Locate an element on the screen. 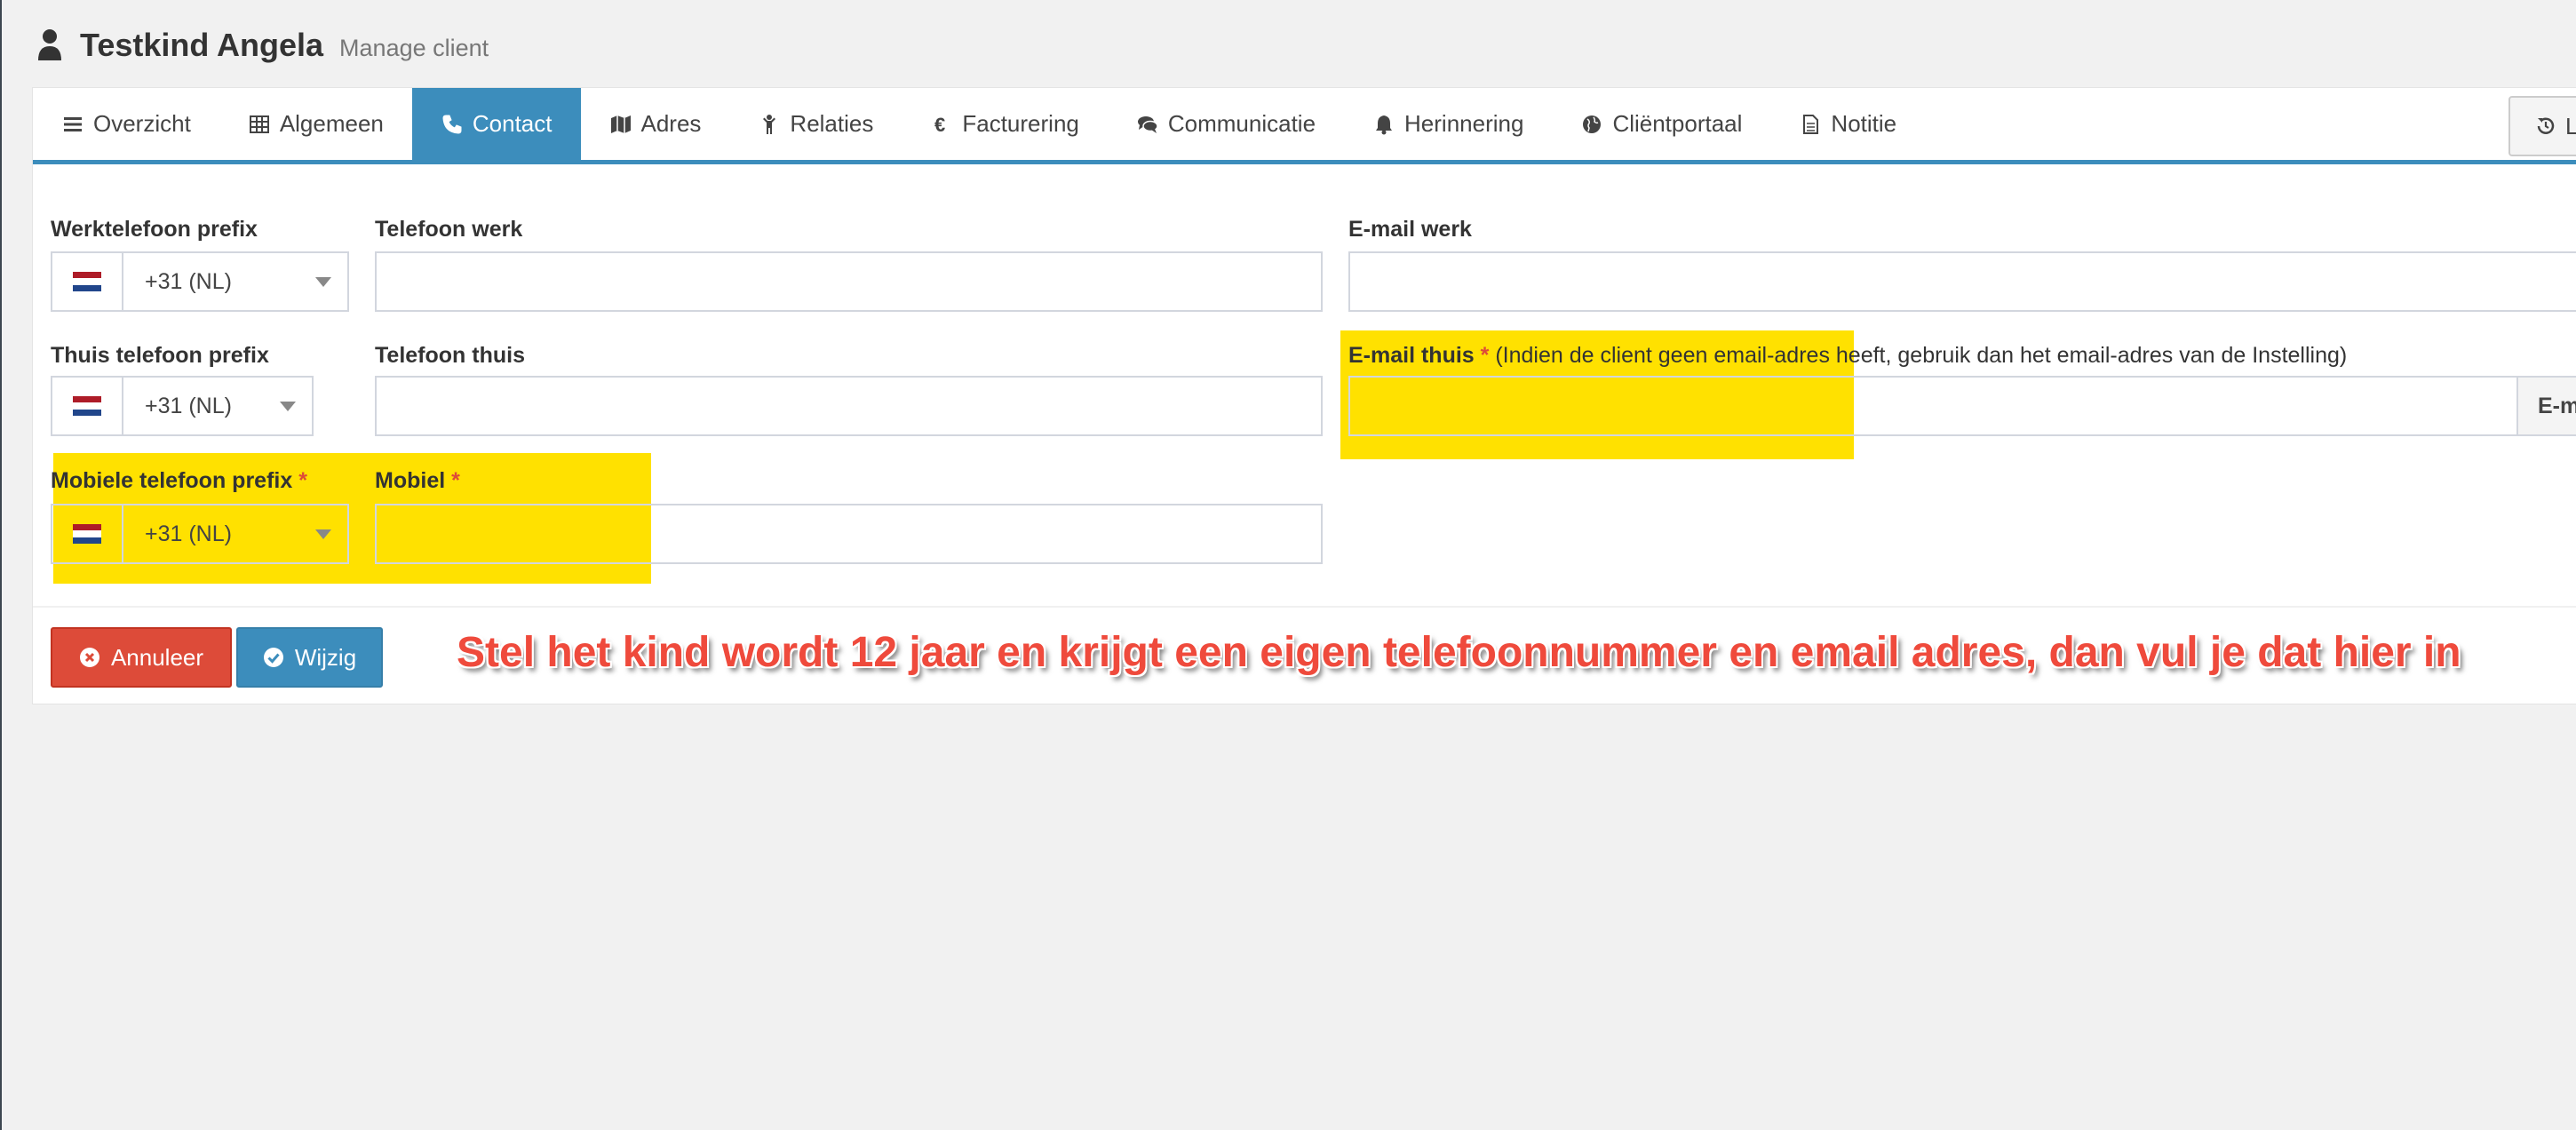  tab-notitie: Notitie is located at coordinates (1847, 124).